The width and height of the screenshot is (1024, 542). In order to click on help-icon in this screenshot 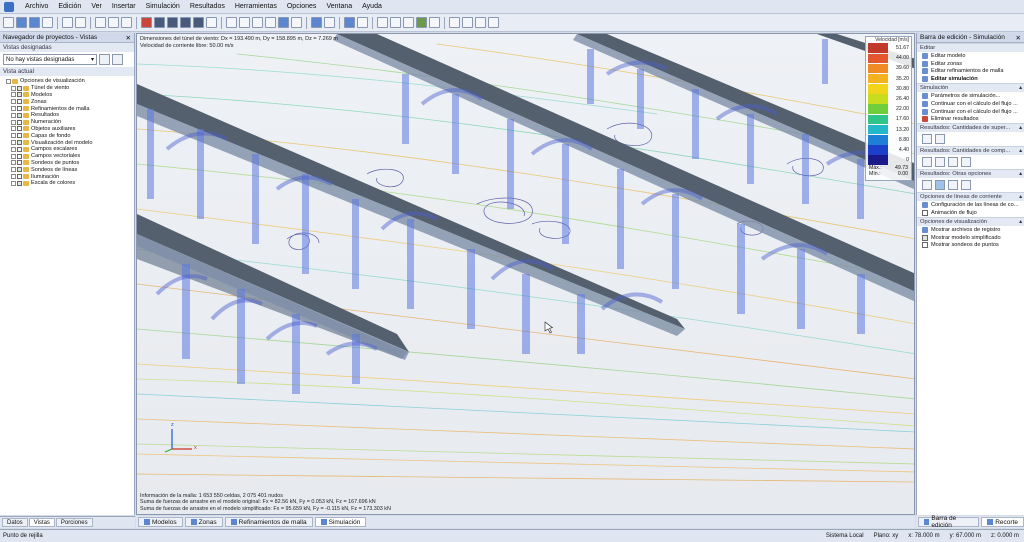, I will do `click(493, 22)`.